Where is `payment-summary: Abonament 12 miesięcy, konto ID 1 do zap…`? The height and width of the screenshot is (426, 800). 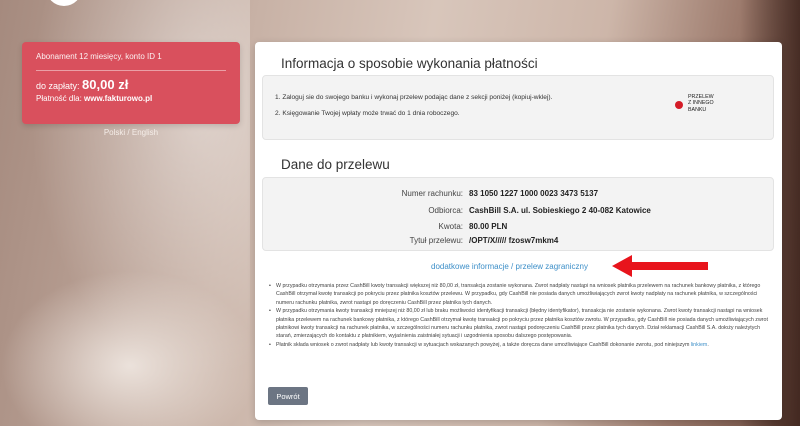 payment-summary: Abonament 12 miesięcy, konto ID 1 do zap… is located at coordinates (131, 83).